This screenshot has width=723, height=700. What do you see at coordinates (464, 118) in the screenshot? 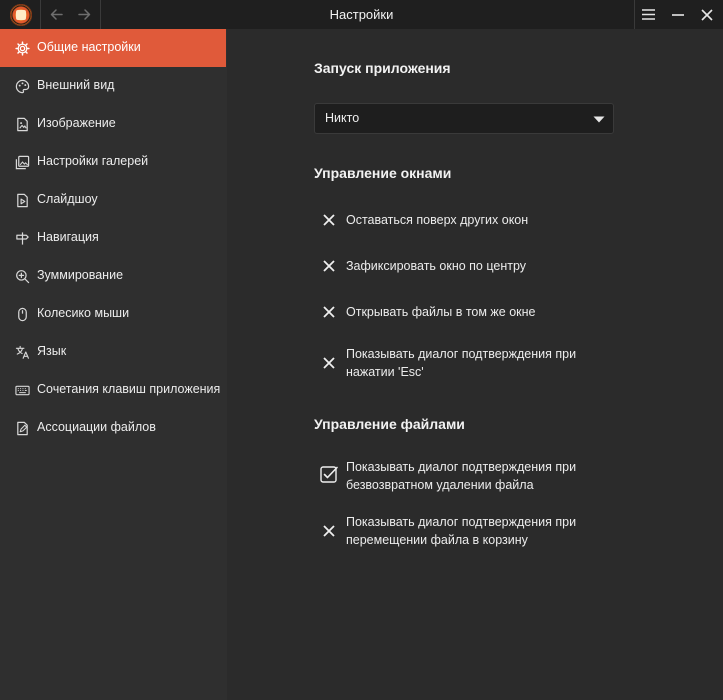
I see `startup-dropdown: Никто` at bounding box center [464, 118].